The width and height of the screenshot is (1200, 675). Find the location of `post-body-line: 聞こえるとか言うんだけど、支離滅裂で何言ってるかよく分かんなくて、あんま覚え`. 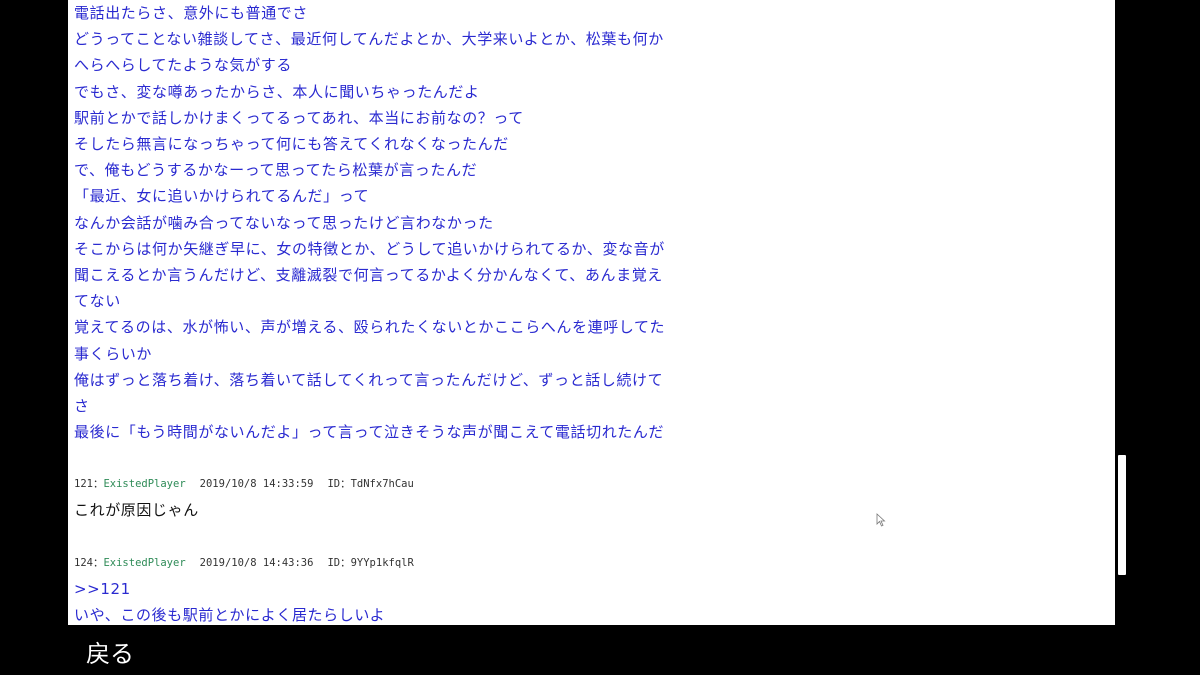

post-body-line: 聞こえるとか言うんだけど、支離滅裂で何言ってるかよく分かんなくて、あんま覚え is located at coordinates (368, 275).